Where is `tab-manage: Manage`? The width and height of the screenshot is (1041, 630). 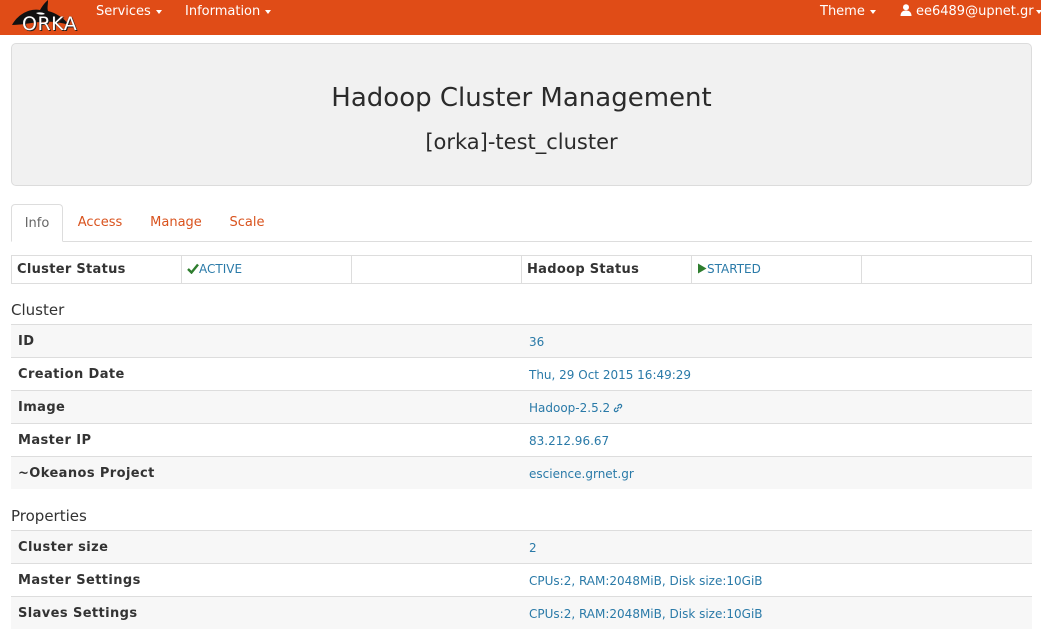 tab-manage: Manage is located at coordinates (176, 223).